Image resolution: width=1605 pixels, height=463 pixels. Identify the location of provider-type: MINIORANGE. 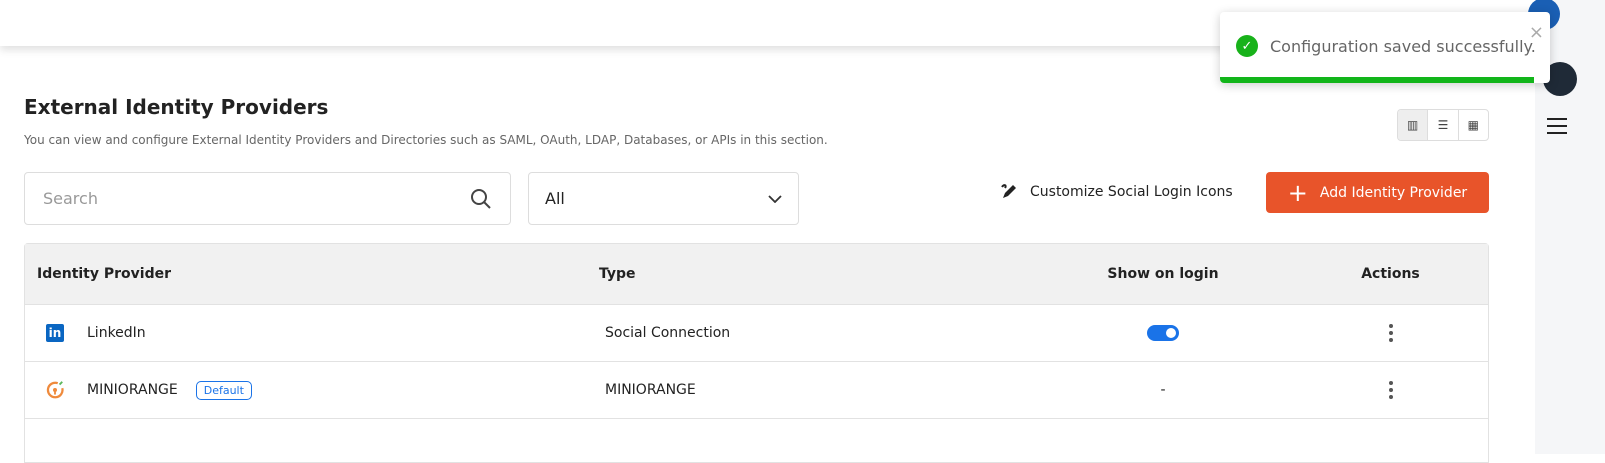
(650, 390).